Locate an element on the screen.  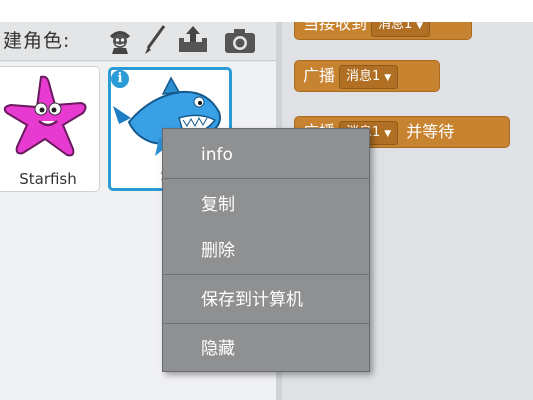
upload-sprite-icon is located at coordinates (193, 40).